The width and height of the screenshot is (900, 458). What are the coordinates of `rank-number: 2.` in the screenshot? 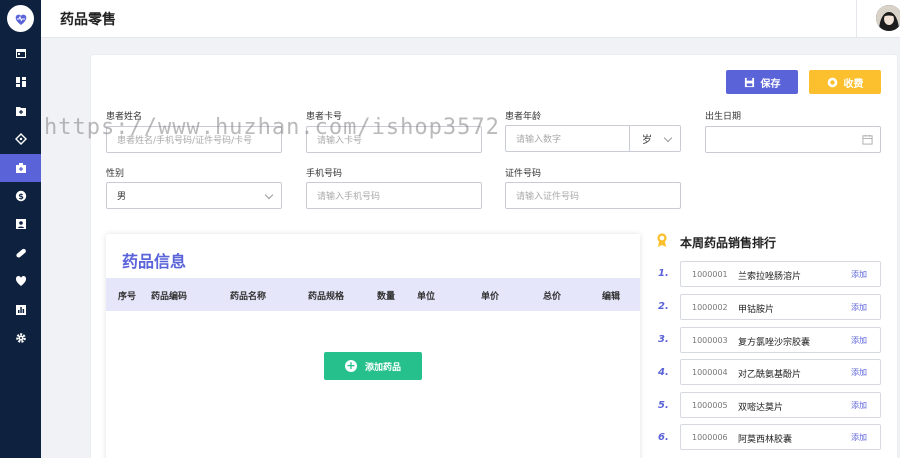 It's located at (663, 306).